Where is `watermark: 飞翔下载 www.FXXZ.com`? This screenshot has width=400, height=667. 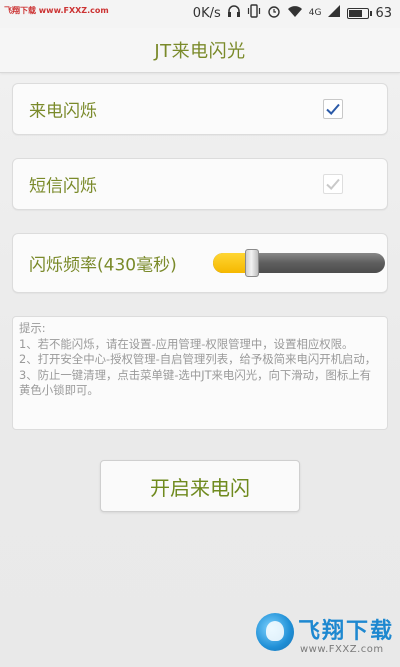 watermark: 飞翔下载 www.FXXZ.com is located at coordinates (325, 636).